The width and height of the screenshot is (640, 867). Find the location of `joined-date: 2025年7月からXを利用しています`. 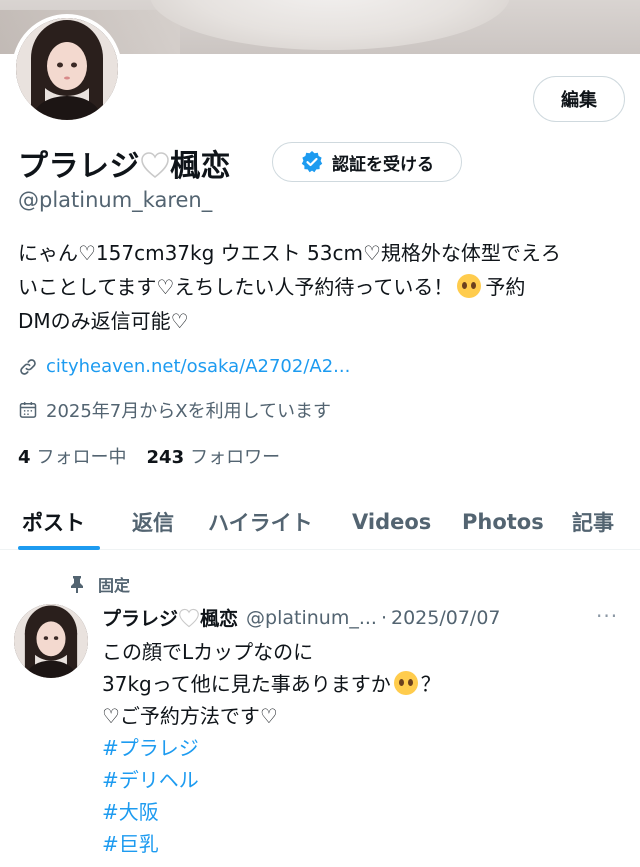

joined-date: 2025年7月からXを利用しています is located at coordinates (174, 410).